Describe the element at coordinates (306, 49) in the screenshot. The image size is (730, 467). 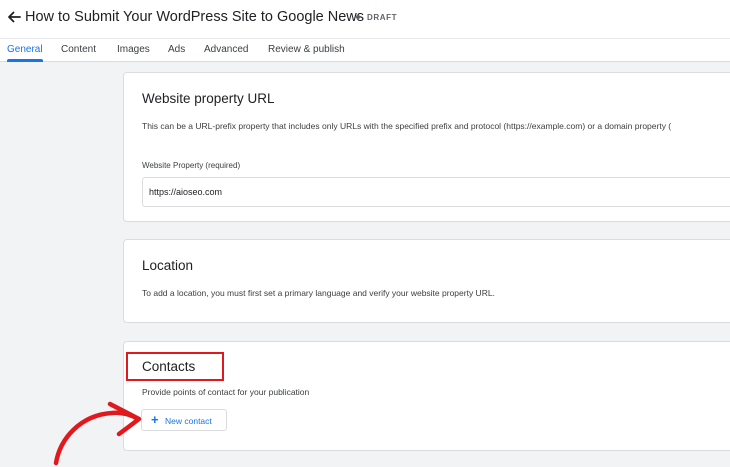
I see `tab-review-publish: Review & publish` at that location.